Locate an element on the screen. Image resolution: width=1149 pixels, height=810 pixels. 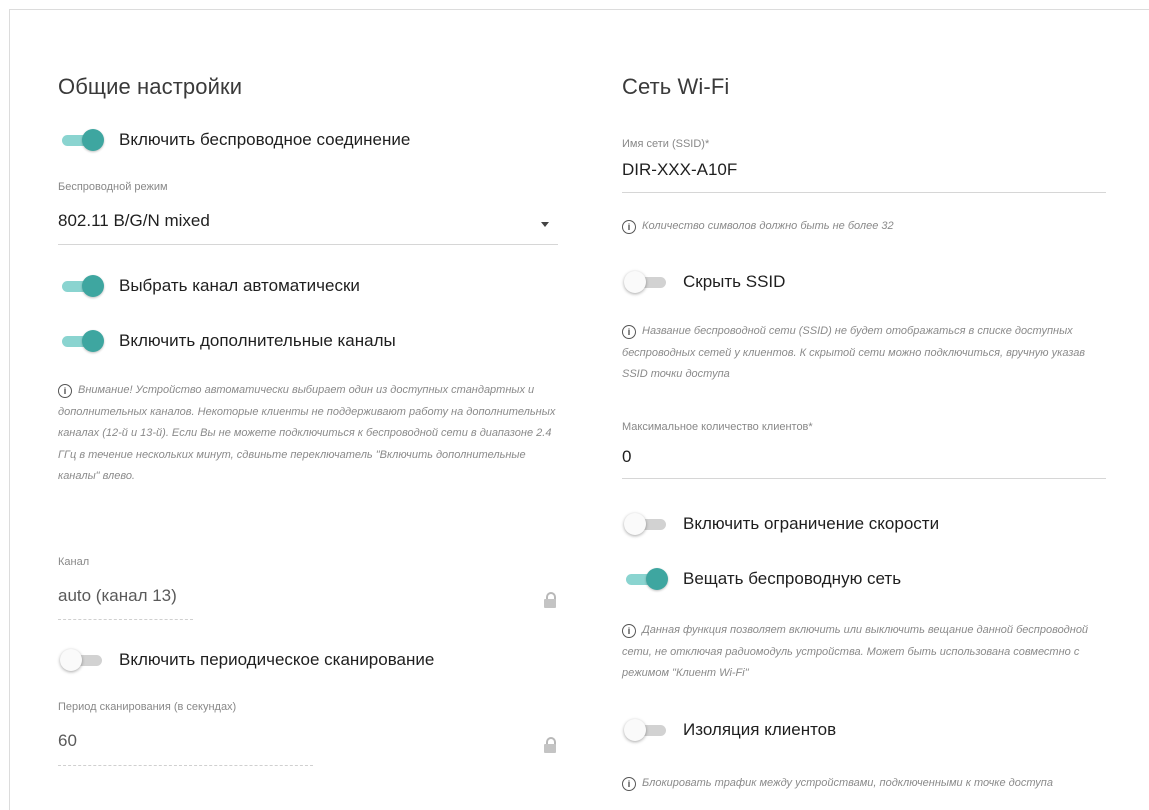
max-clients-label: Максимальное количество клиентов* is located at coordinates (717, 427).